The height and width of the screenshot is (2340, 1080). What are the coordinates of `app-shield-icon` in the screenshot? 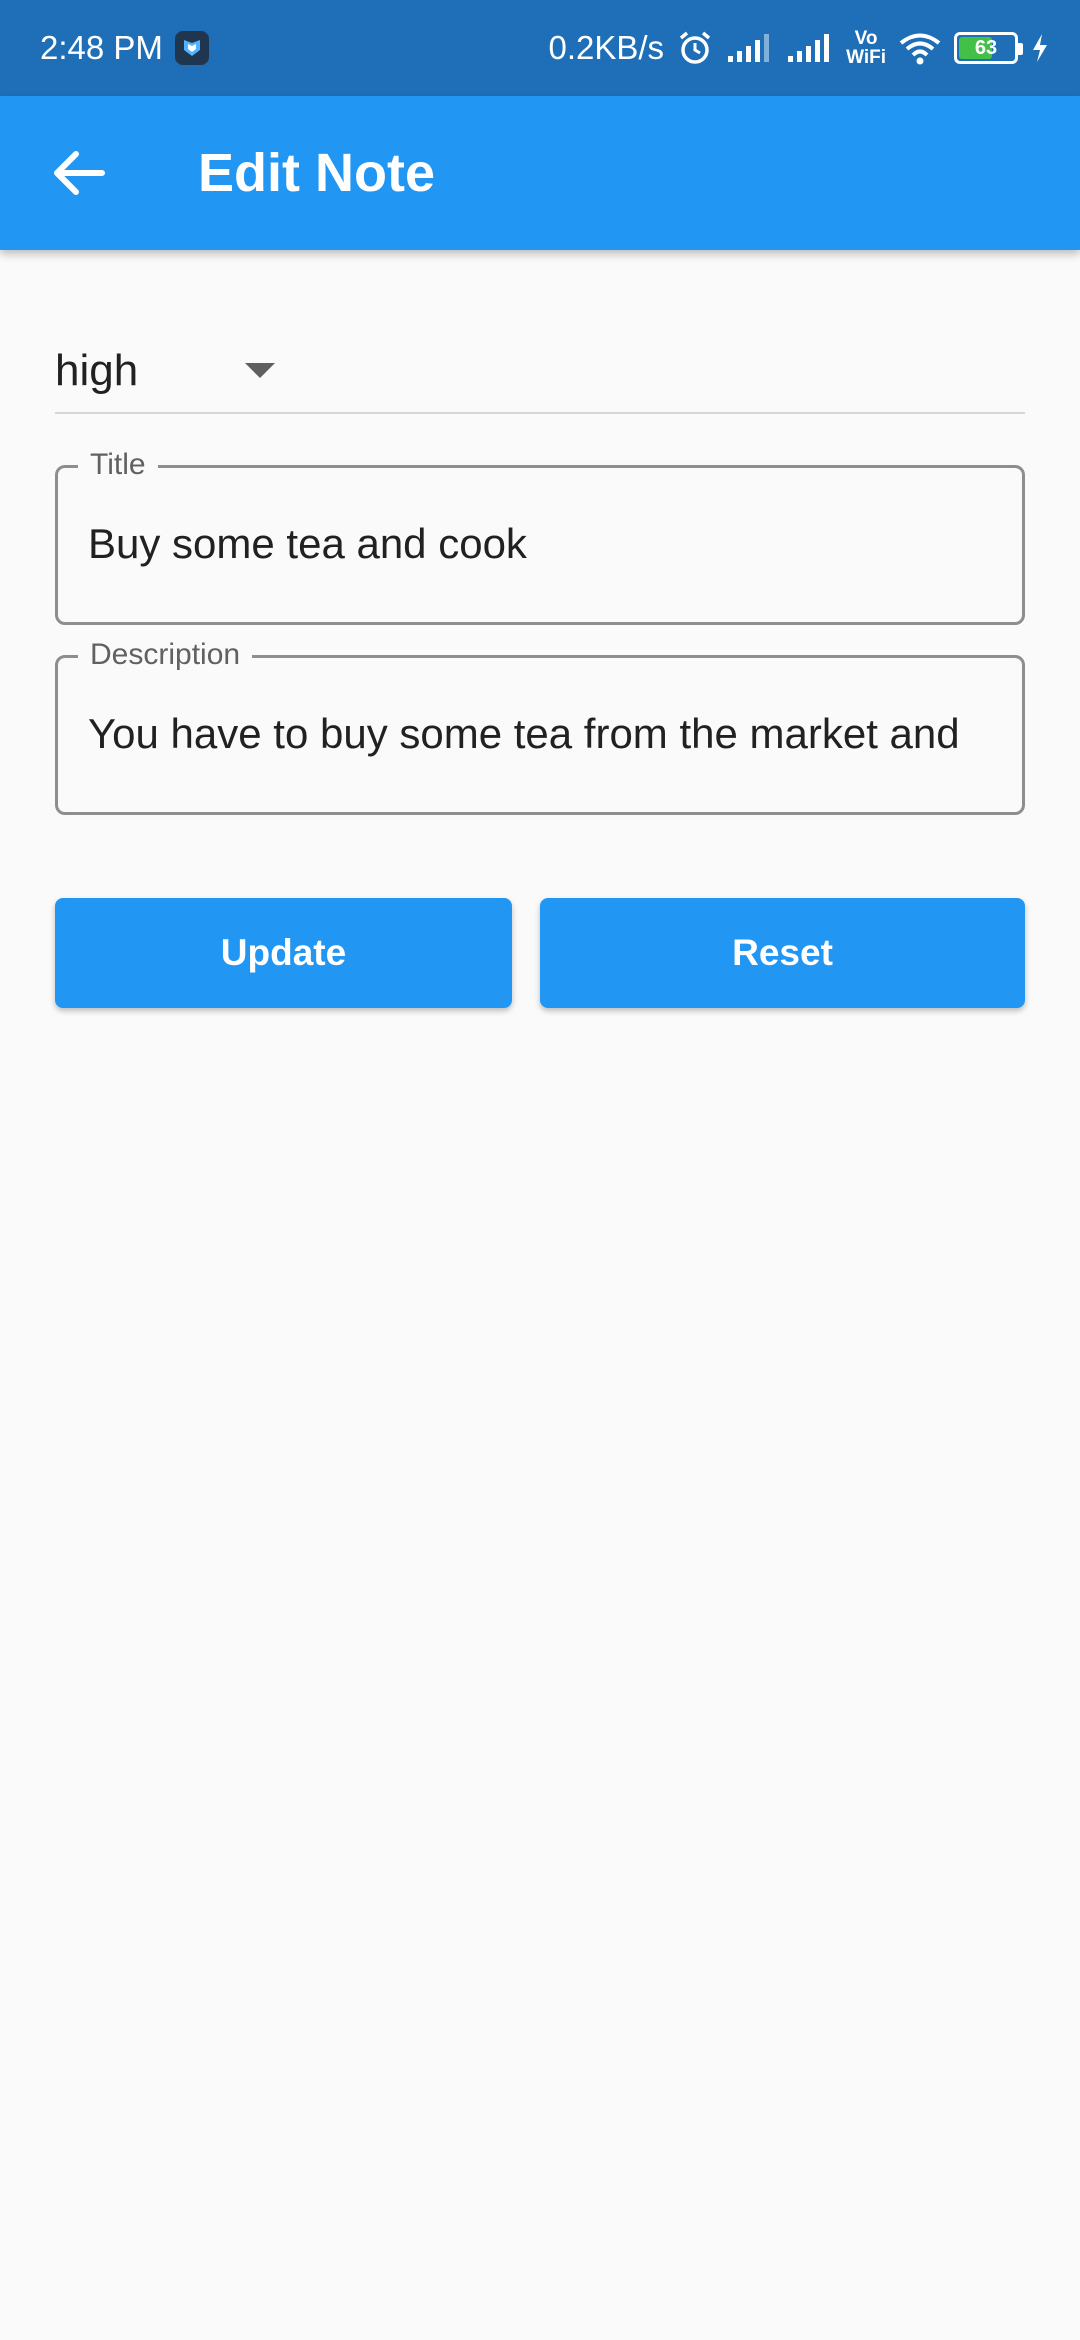 It's located at (191, 48).